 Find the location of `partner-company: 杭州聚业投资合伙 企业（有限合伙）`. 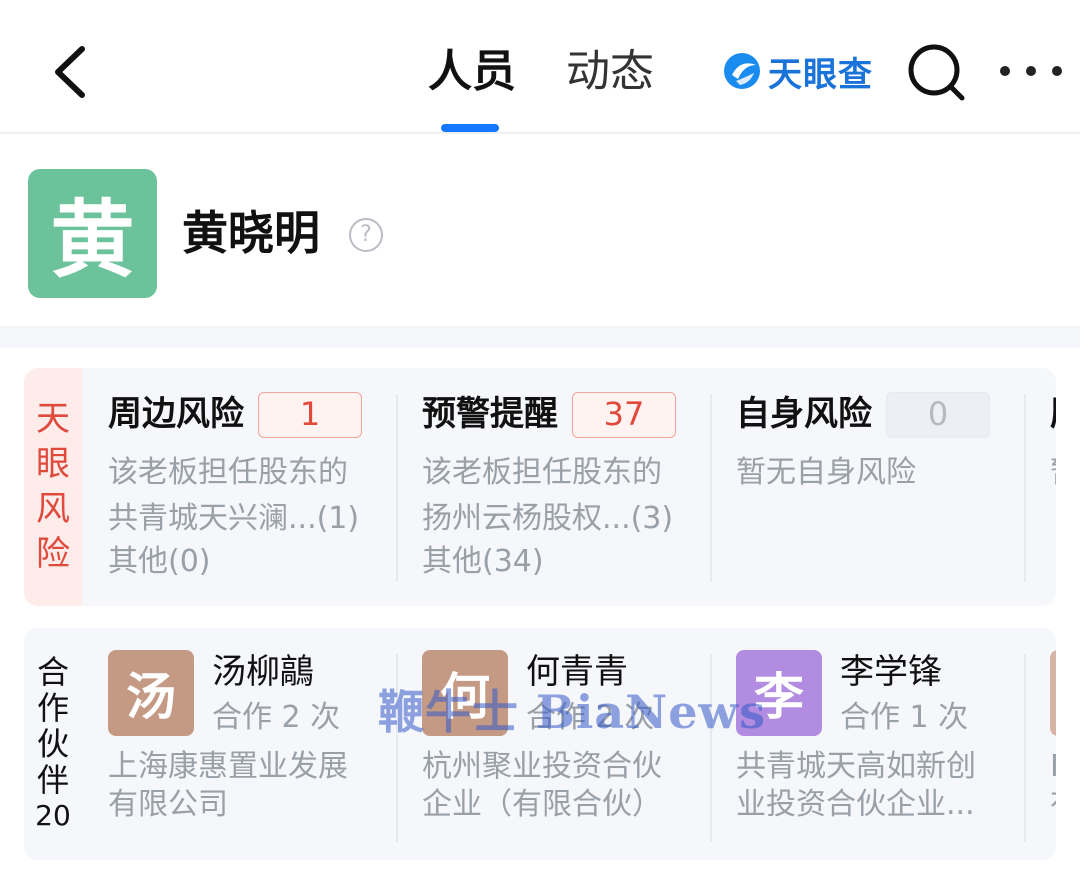

partner-company: 杭州聚业投资合伙 企业（有限合伙） is located at coordinates (557, 786).